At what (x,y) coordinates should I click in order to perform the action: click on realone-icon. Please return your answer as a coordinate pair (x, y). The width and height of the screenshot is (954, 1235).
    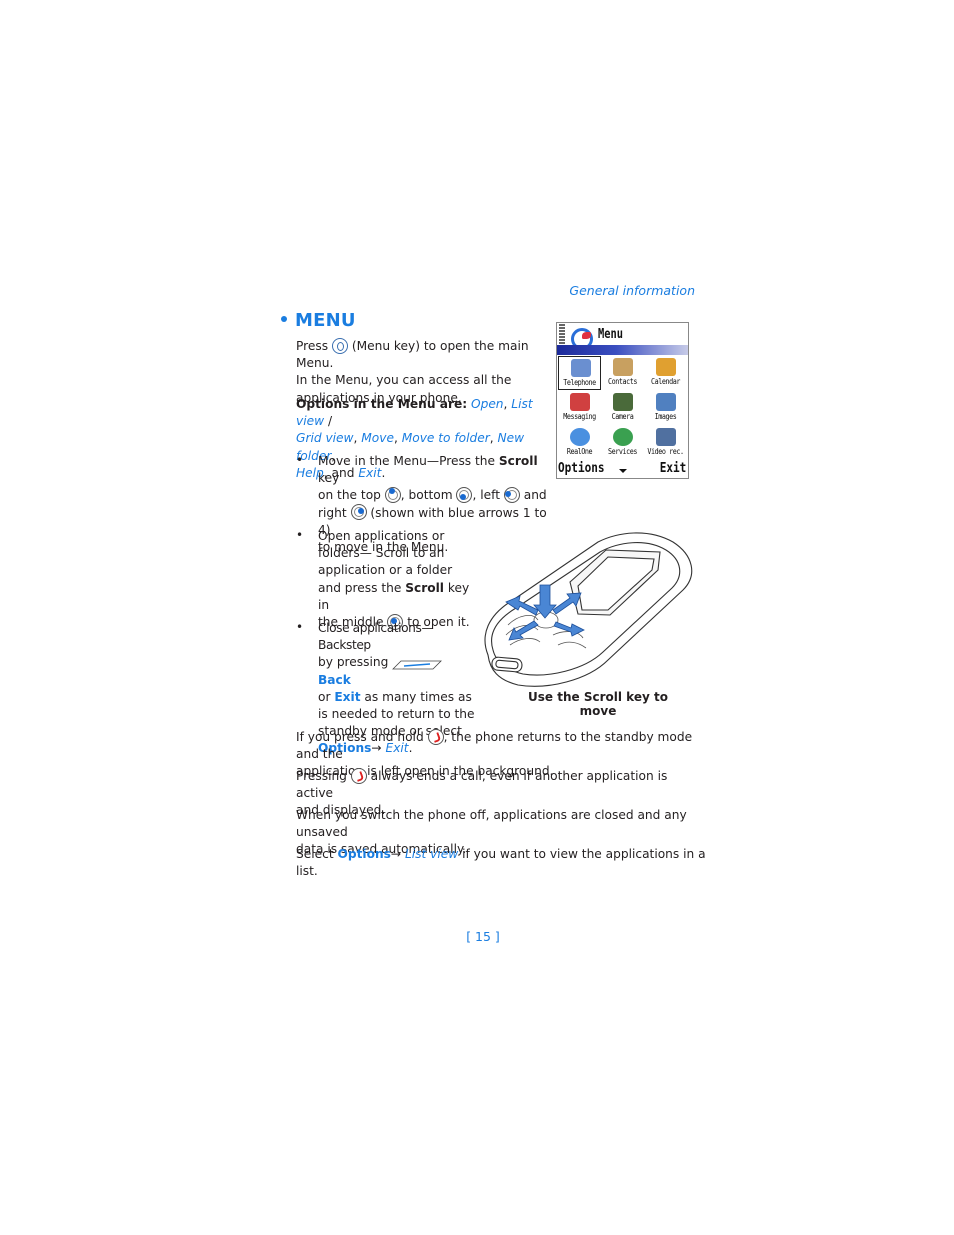
    Looking at the image, I should click on (580, 437).